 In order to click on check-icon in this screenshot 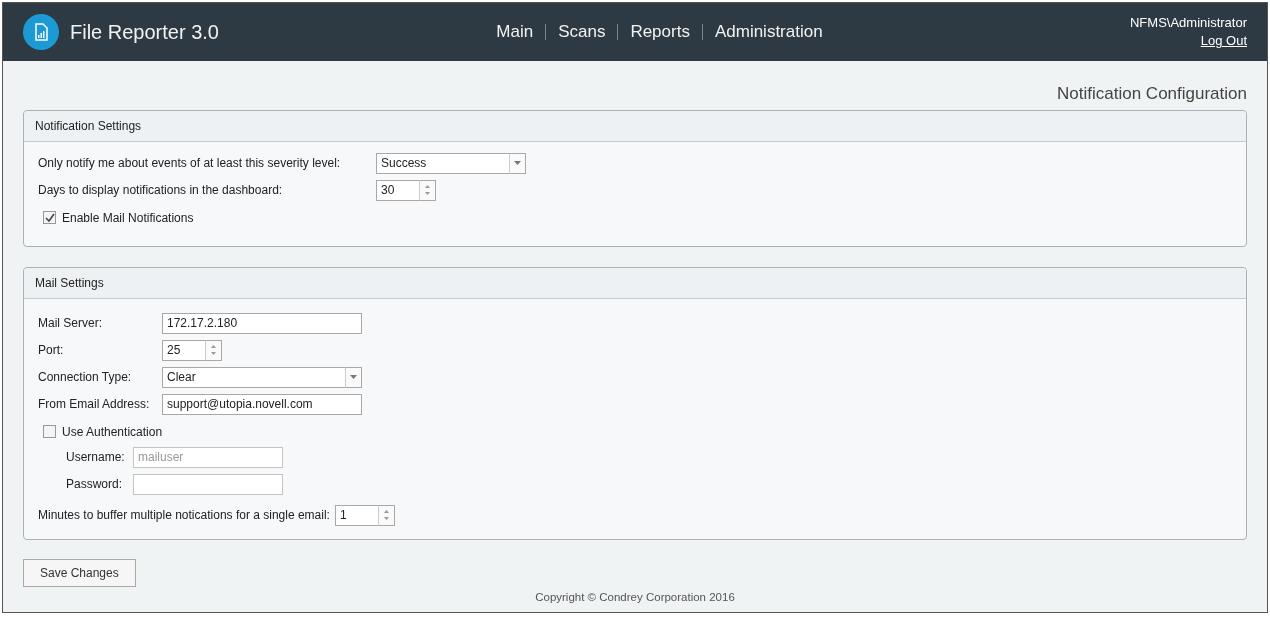, I will do `click(49, 217)`.